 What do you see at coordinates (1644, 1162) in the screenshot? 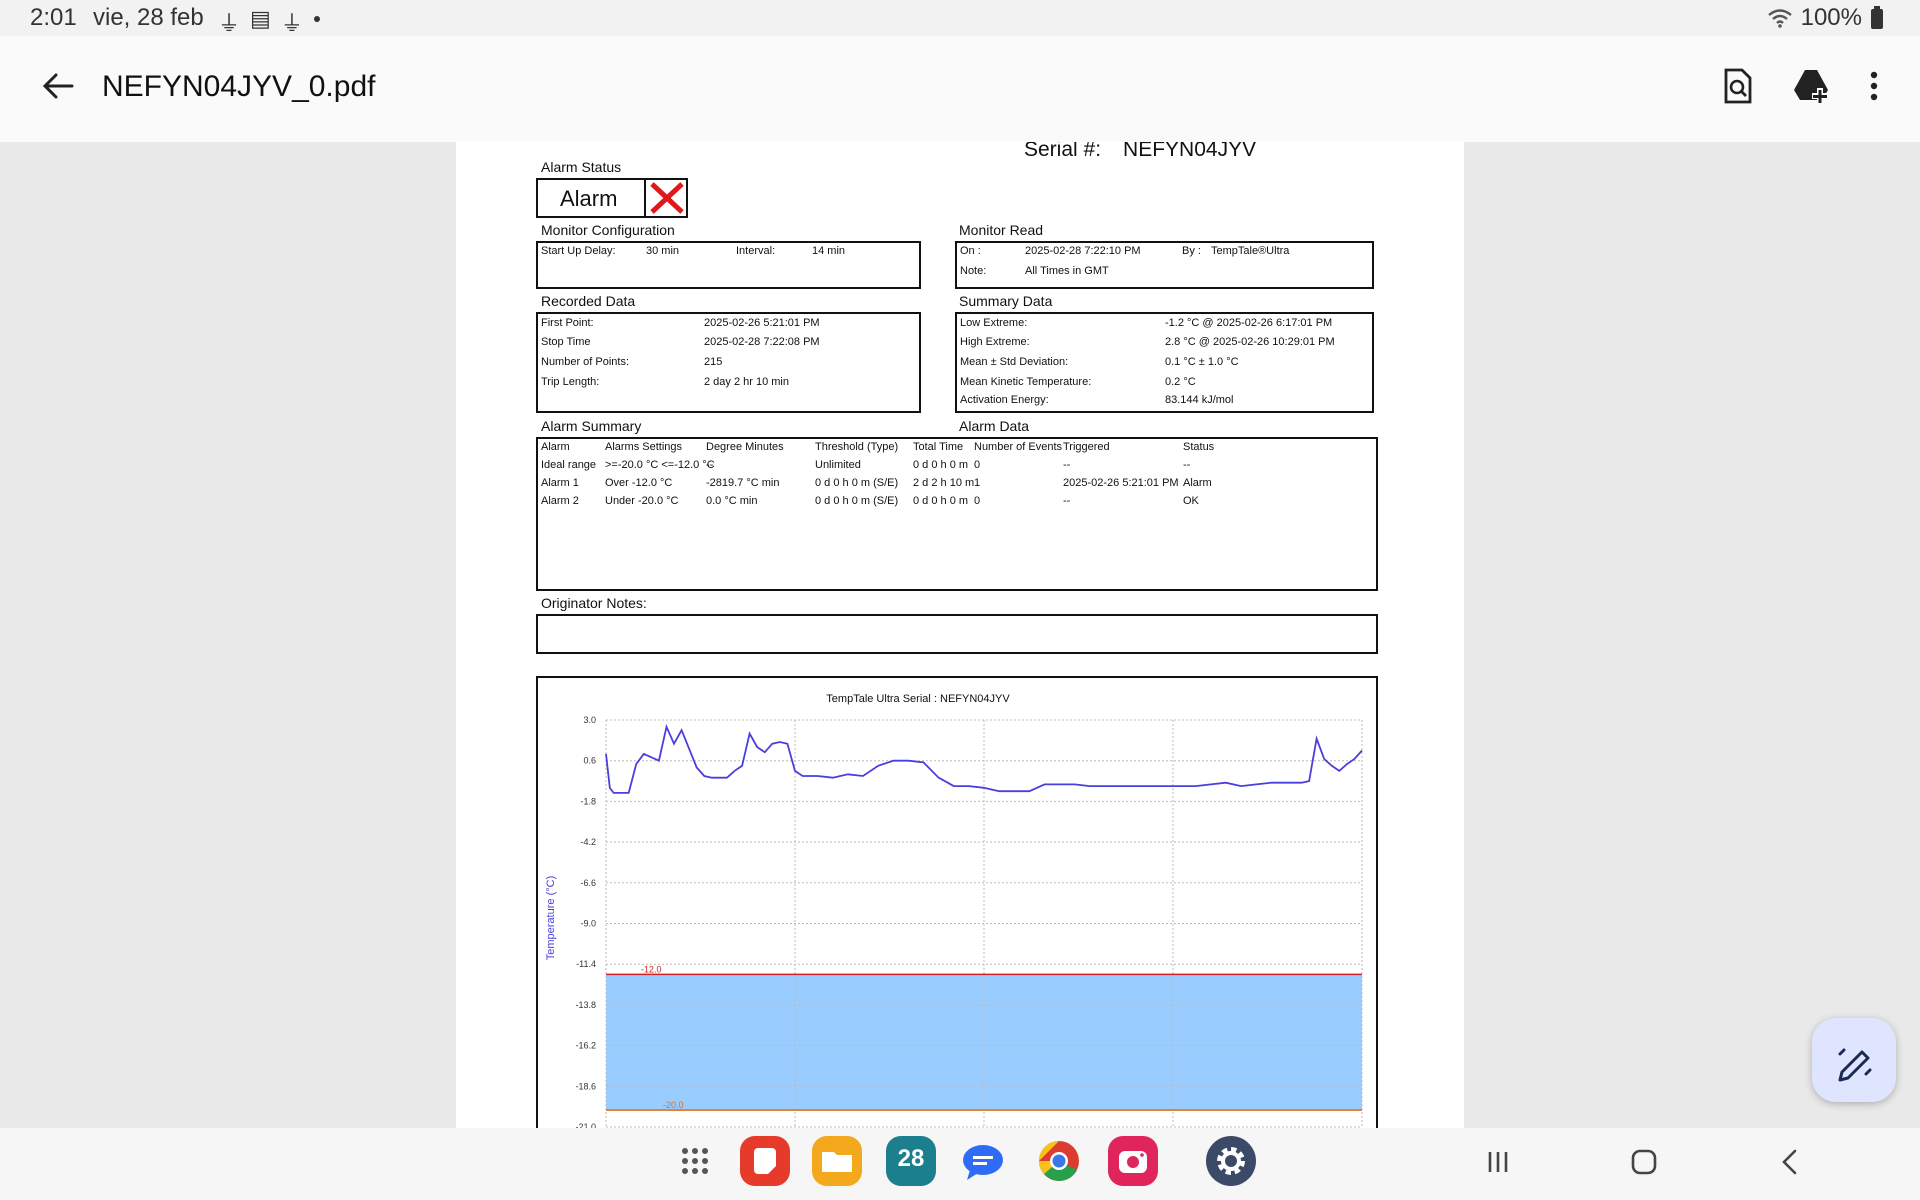
I see `home-icon` at bounding box center [1644, 1162].